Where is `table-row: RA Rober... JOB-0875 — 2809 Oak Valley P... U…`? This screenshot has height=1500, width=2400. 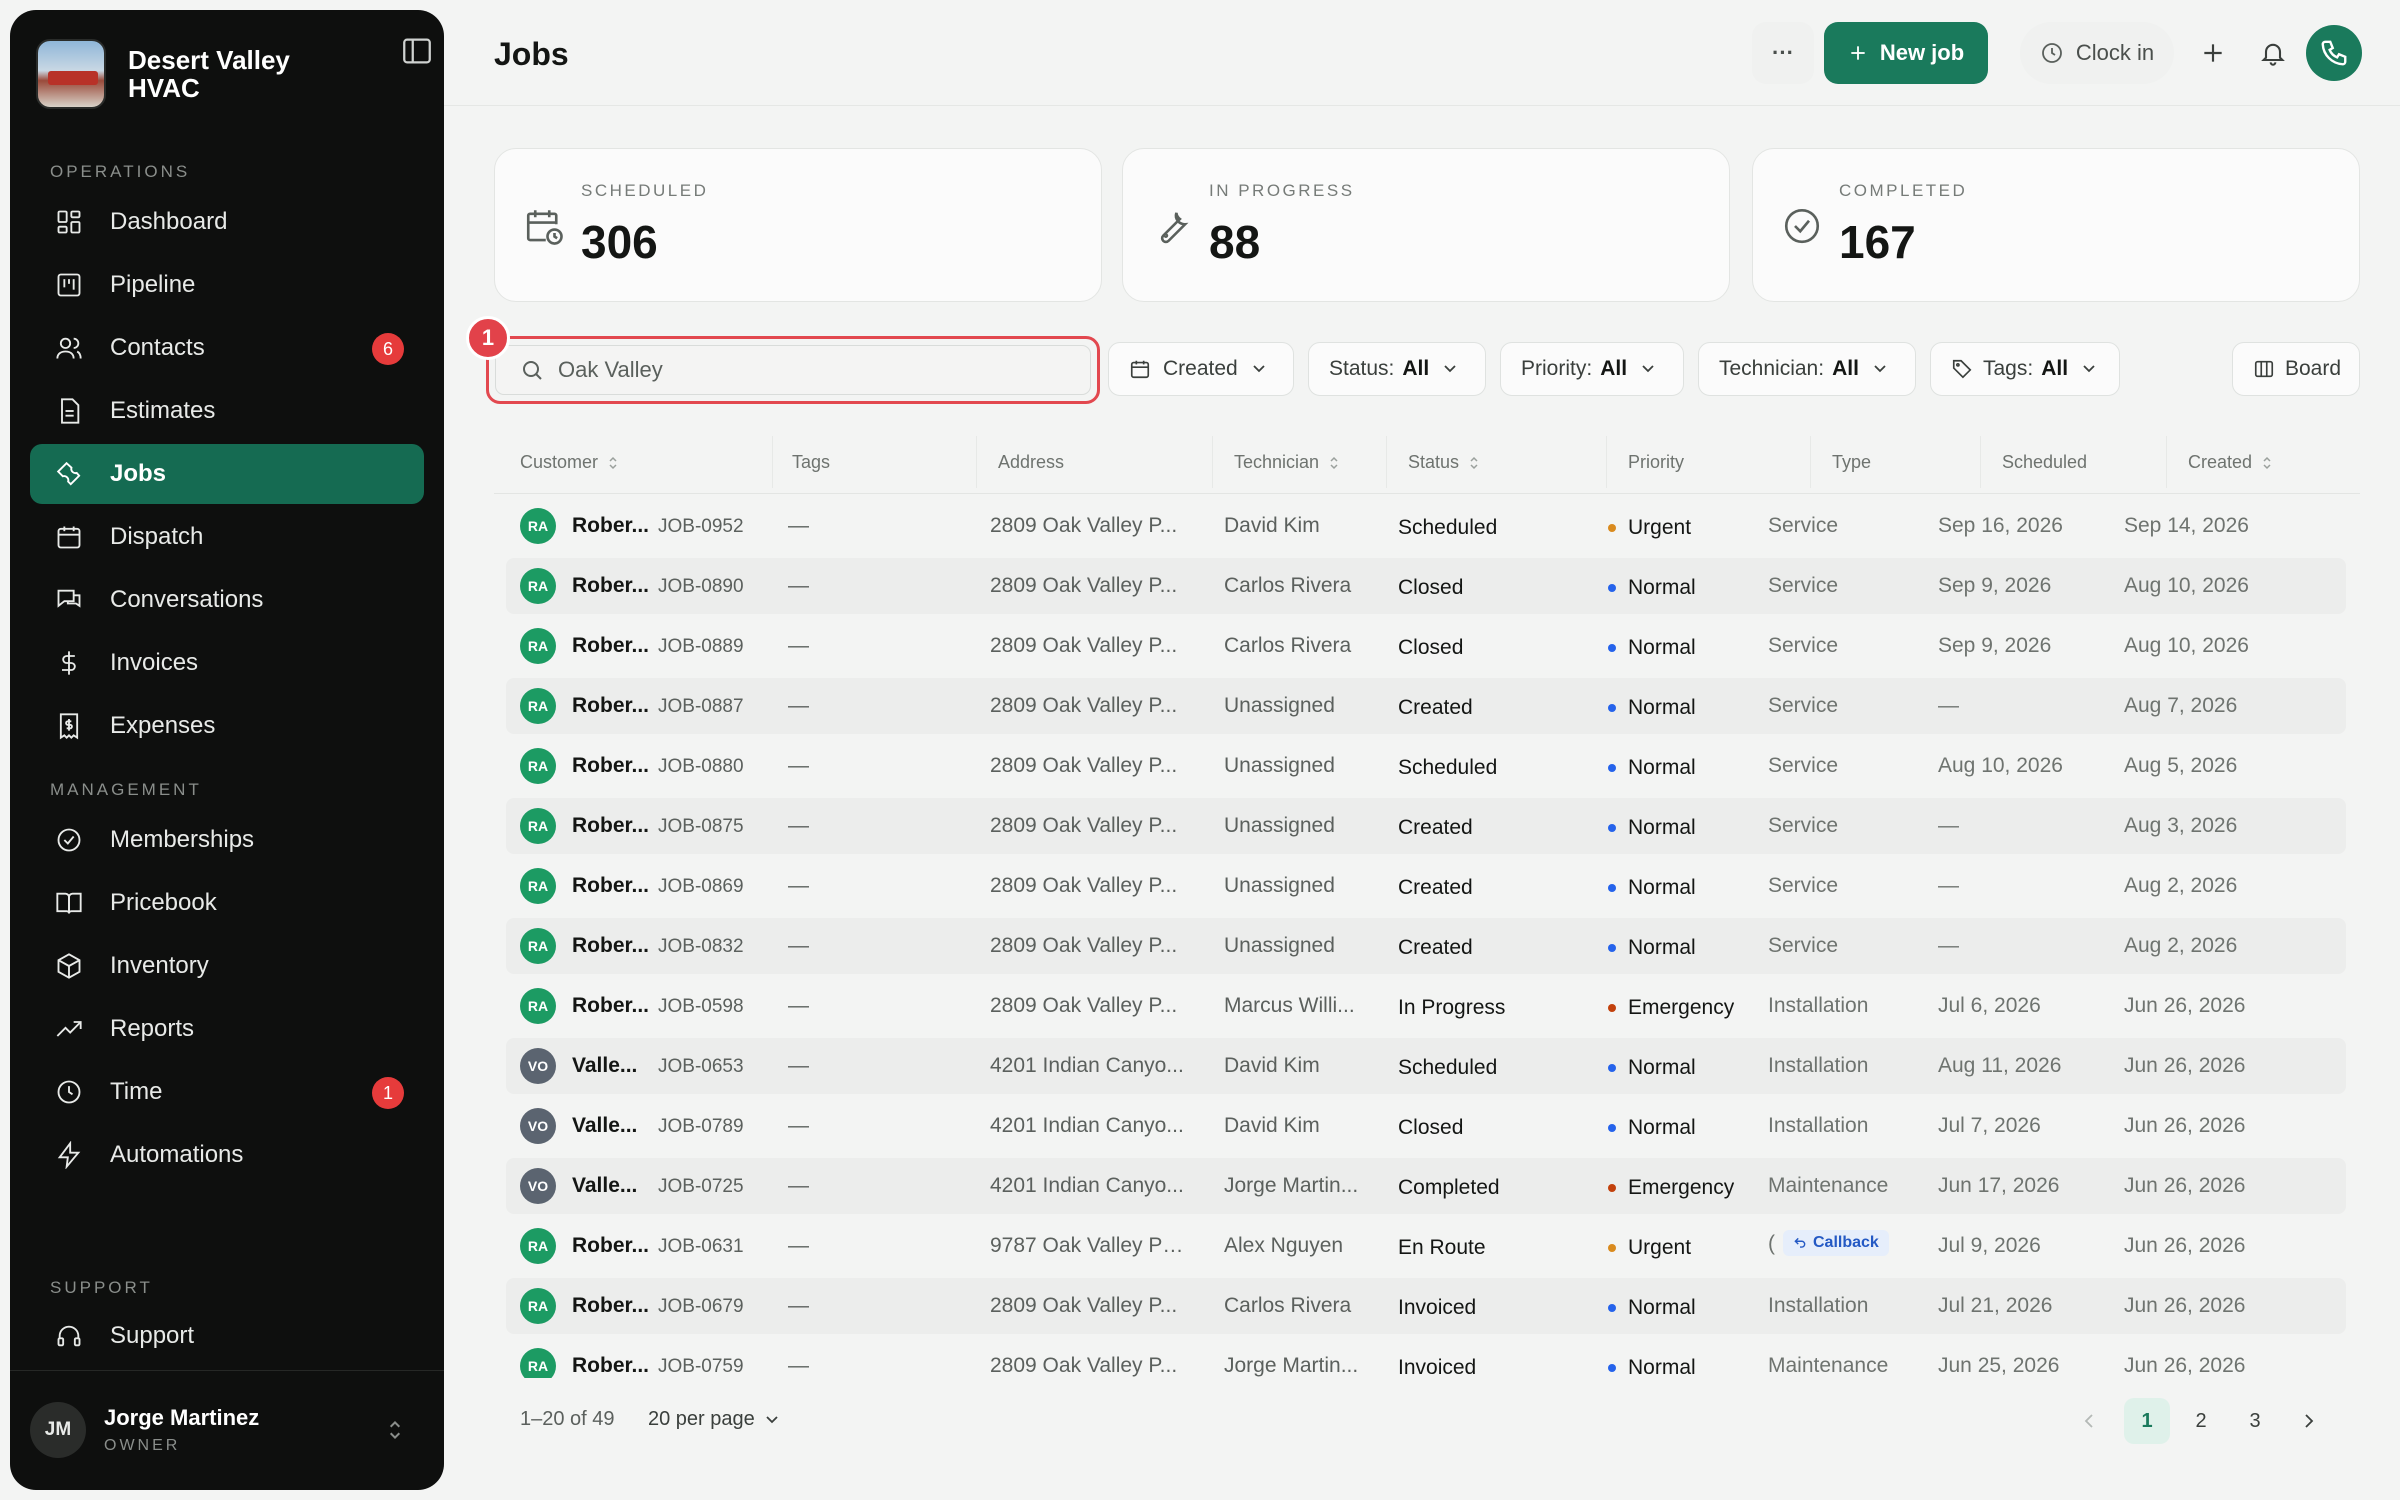 table-row: RA Rober... JOB-0875 — 2809 Oak Valley P... U… is located at coordinates (1426, 826).